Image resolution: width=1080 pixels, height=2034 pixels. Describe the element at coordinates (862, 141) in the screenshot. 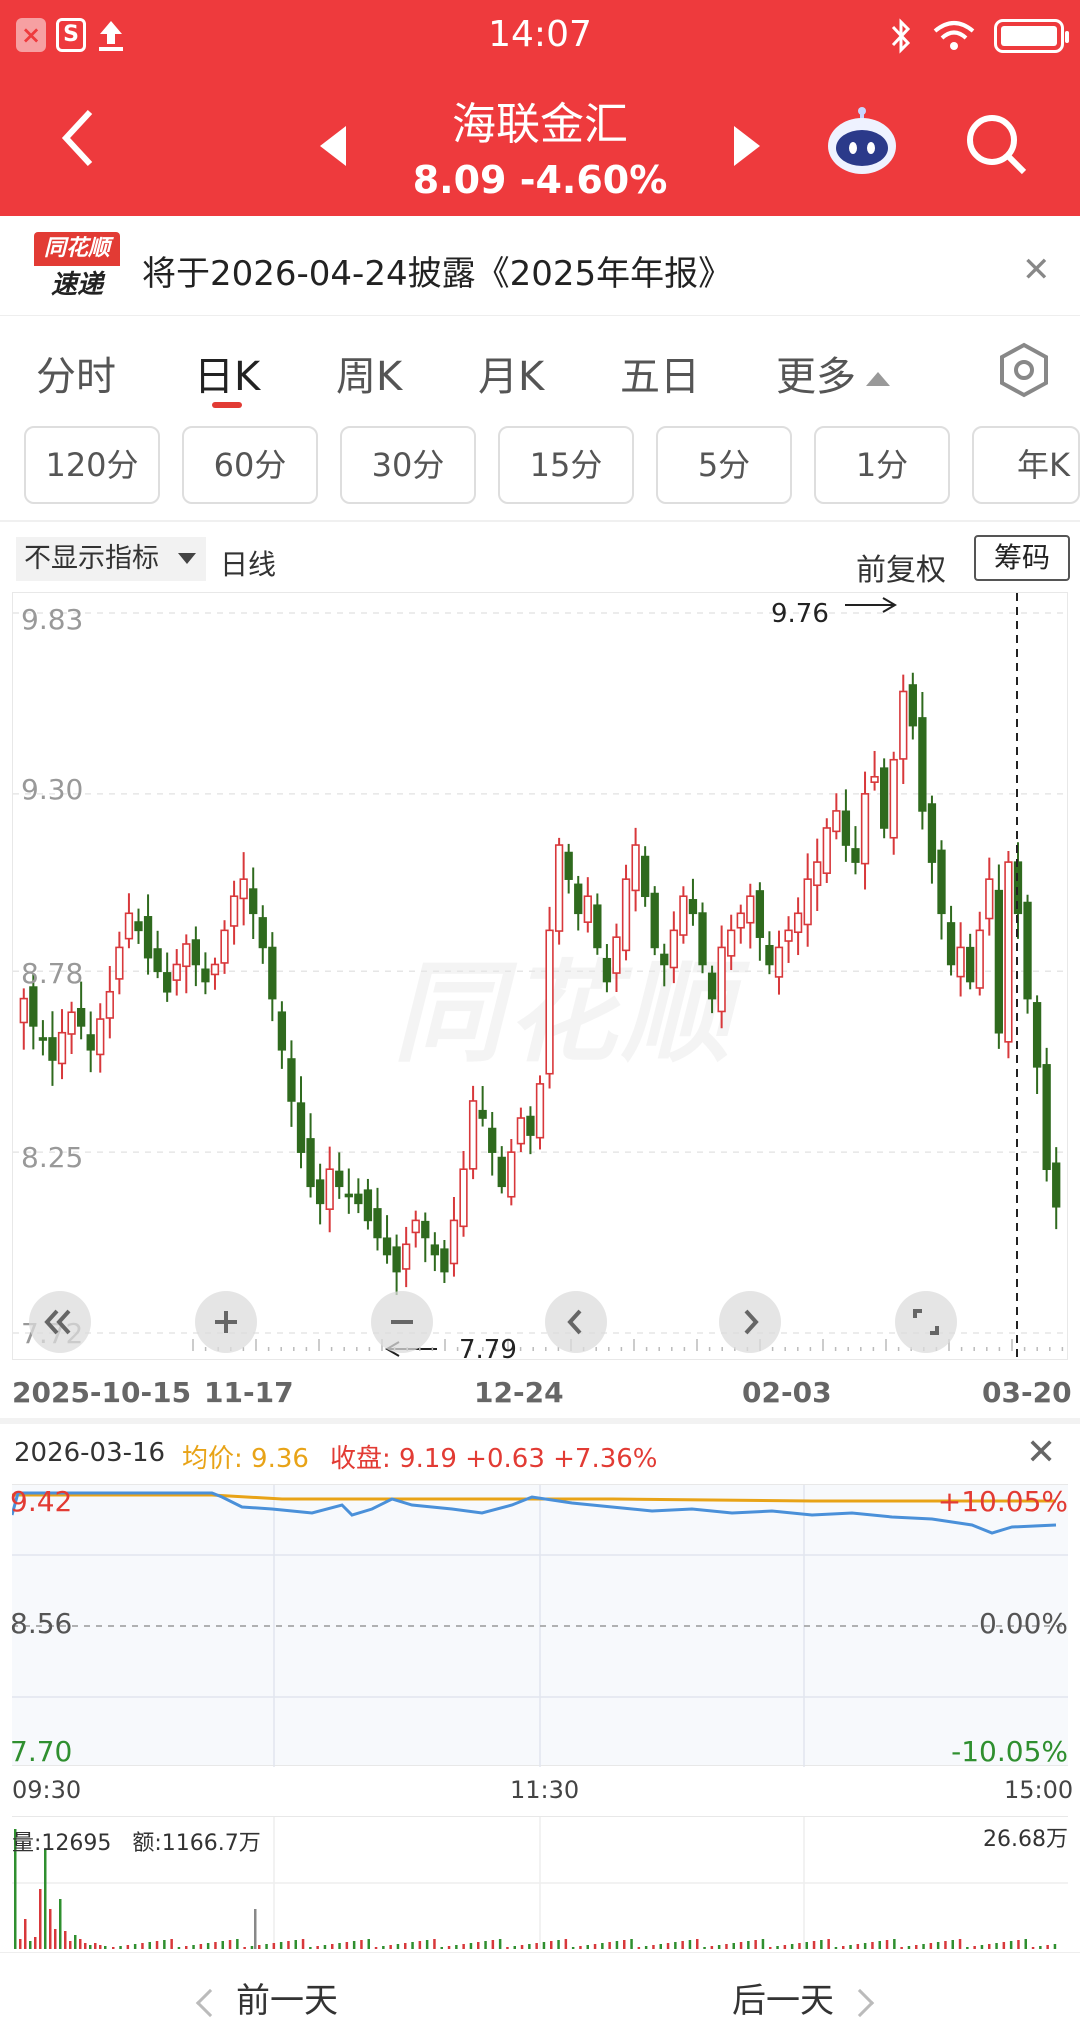

I see `robot-assistant-icon` at that location.